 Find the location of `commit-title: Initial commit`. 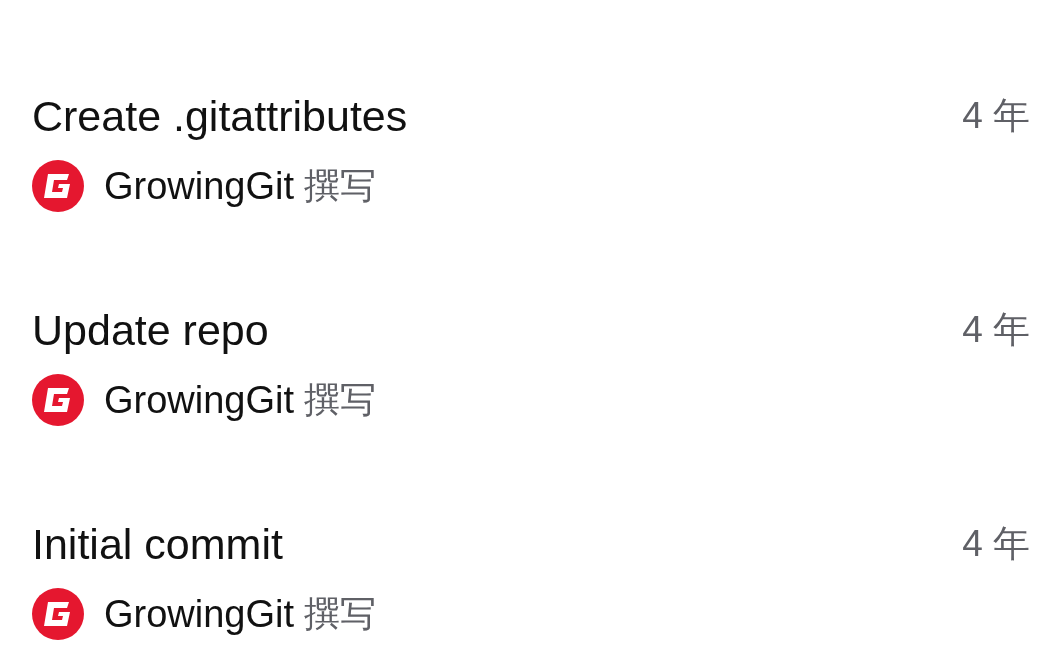

commit-title: Initial commit is located at coordinates (157, 544).